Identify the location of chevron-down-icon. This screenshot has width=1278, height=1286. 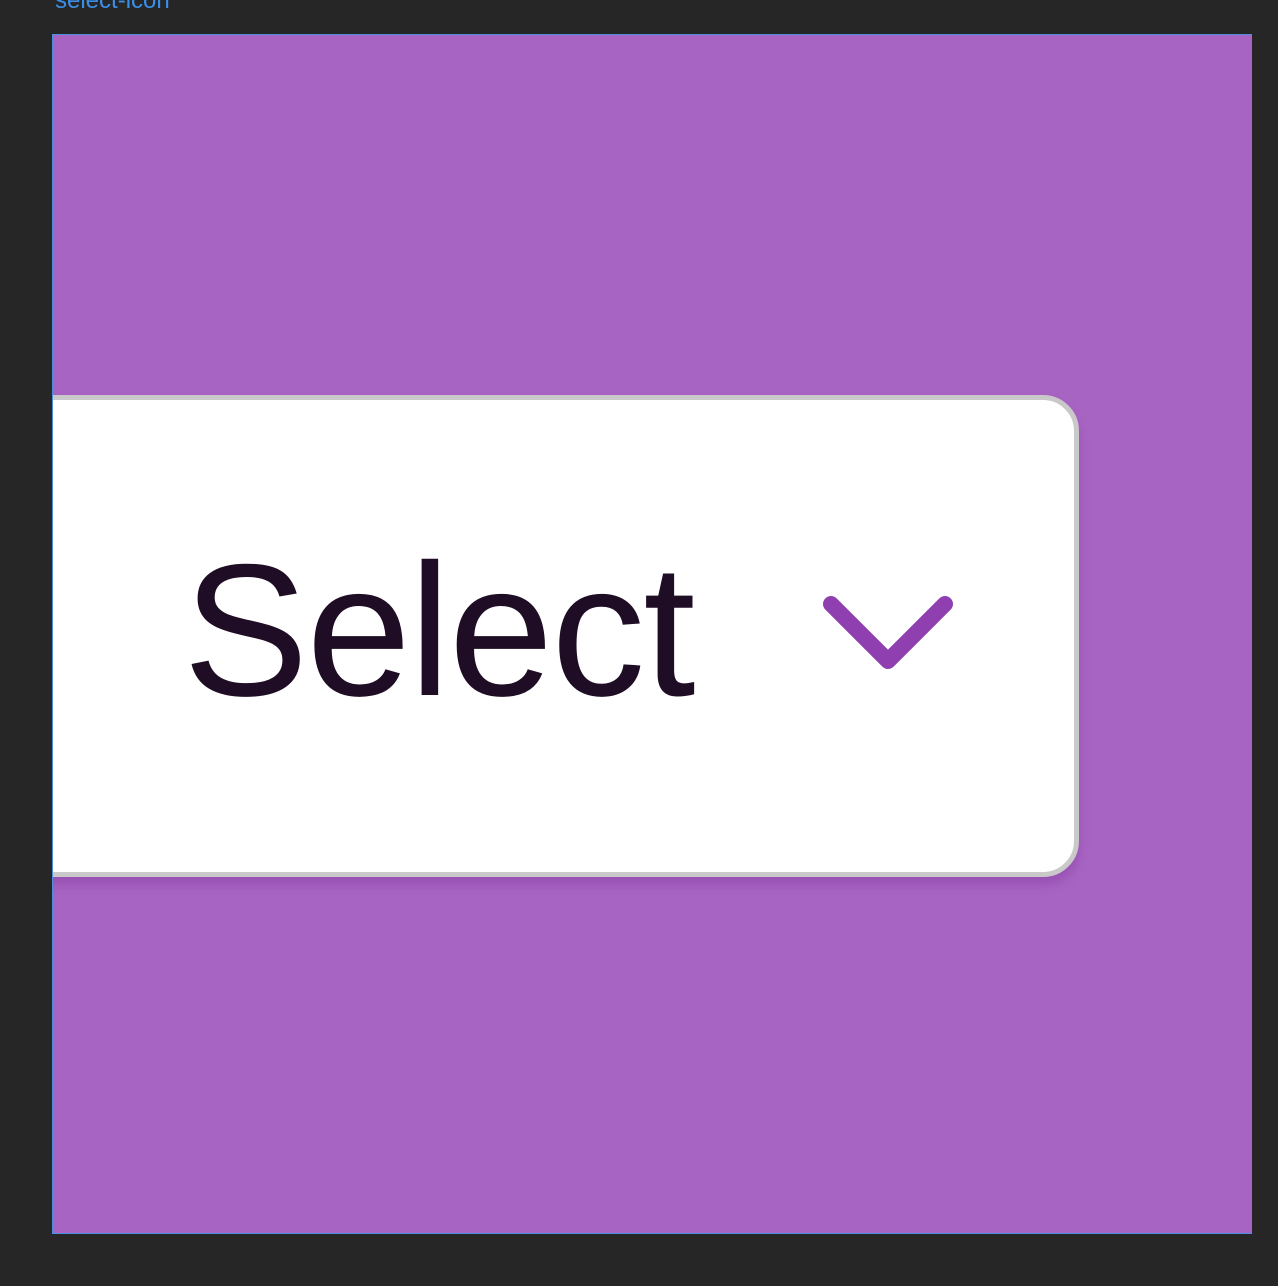
(888, 632).